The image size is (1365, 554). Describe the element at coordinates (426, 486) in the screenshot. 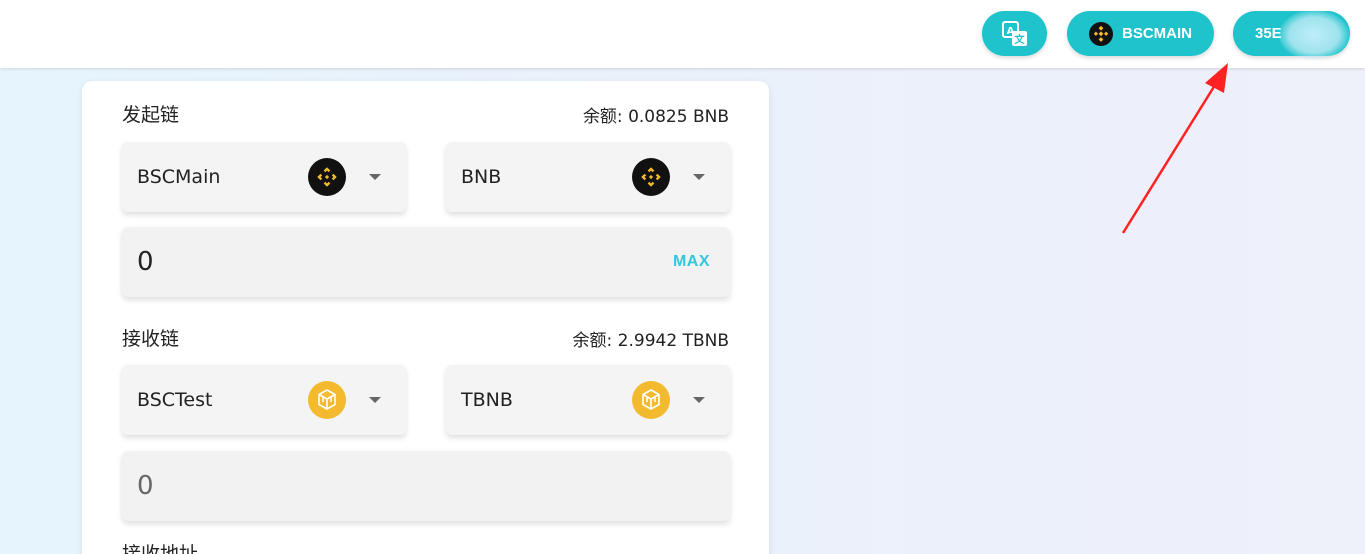

I see `receive-amount-field: 0` at that location.